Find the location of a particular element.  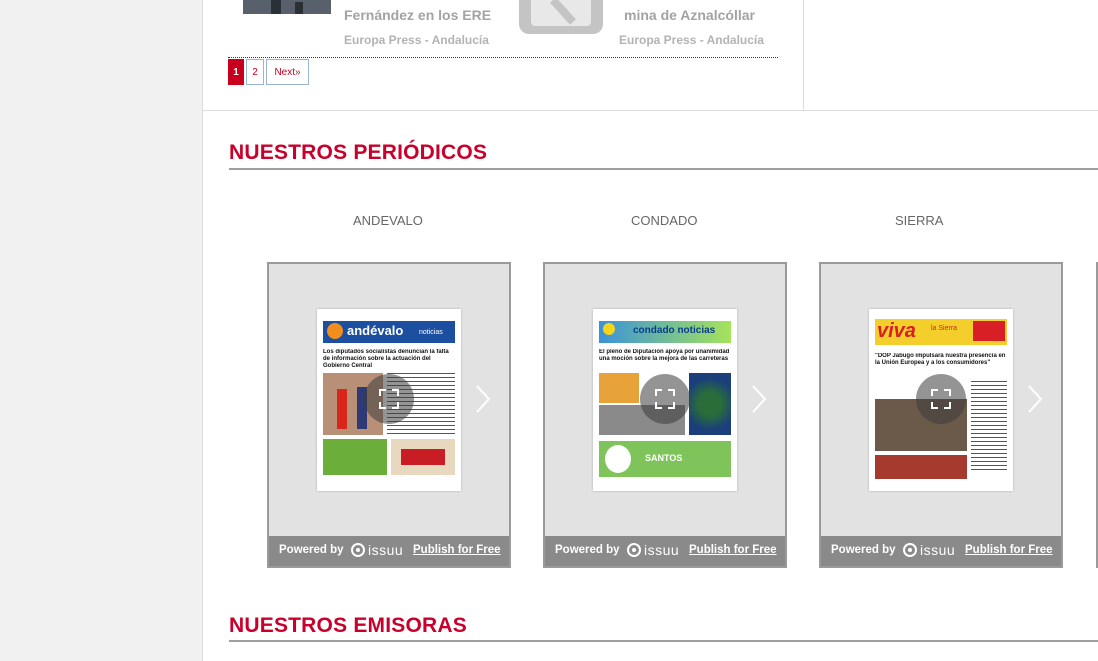

masthead: andévalo is located at coordinates (375, 330).